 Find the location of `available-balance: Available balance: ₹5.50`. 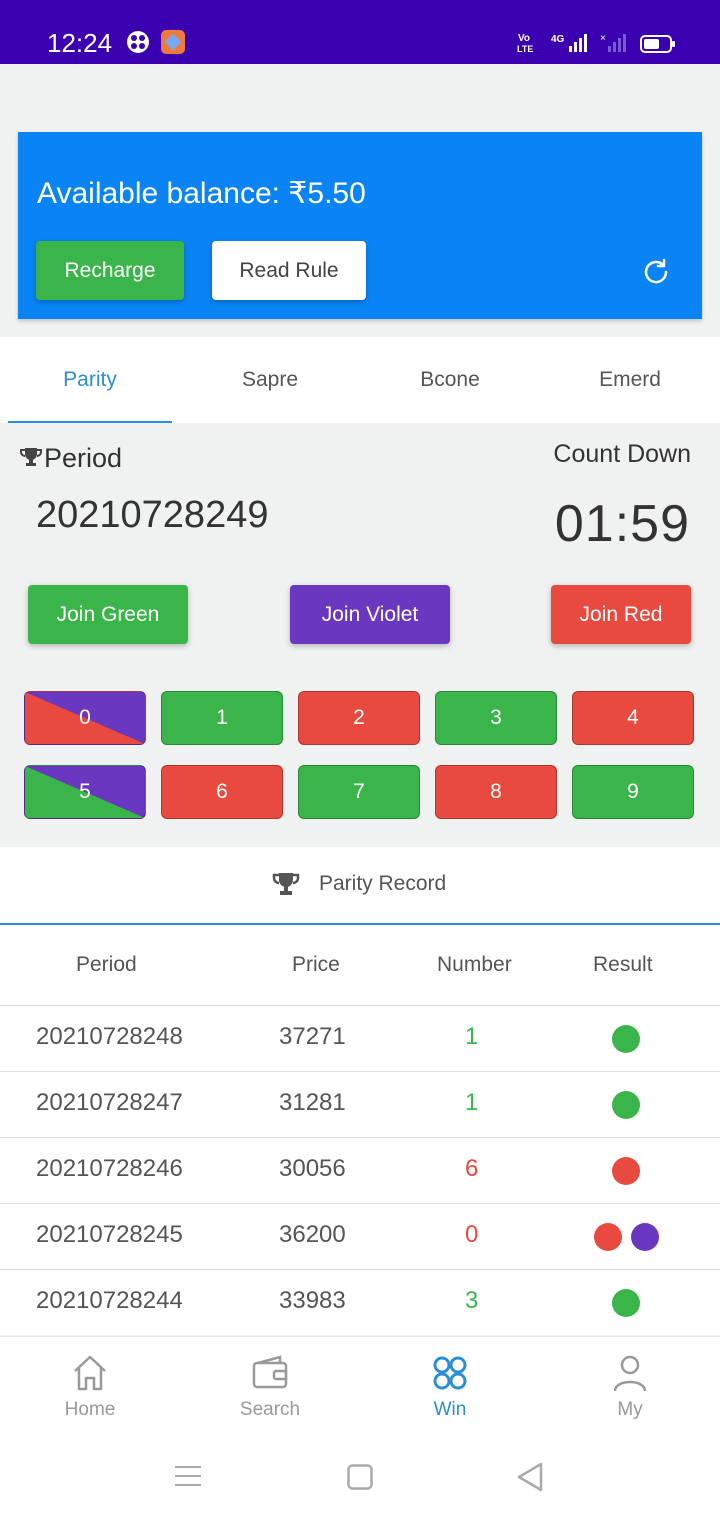

available-balance: Available balance: ₹5.50 is located at coordinates (201, 193).